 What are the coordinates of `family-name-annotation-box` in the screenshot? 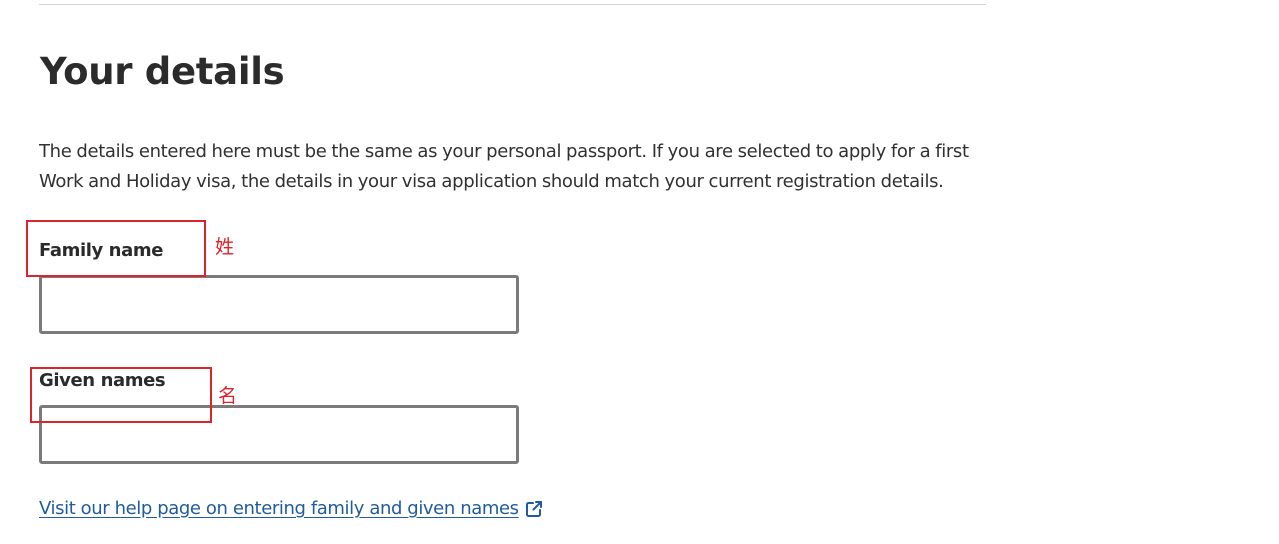 It's located at (116, 248).